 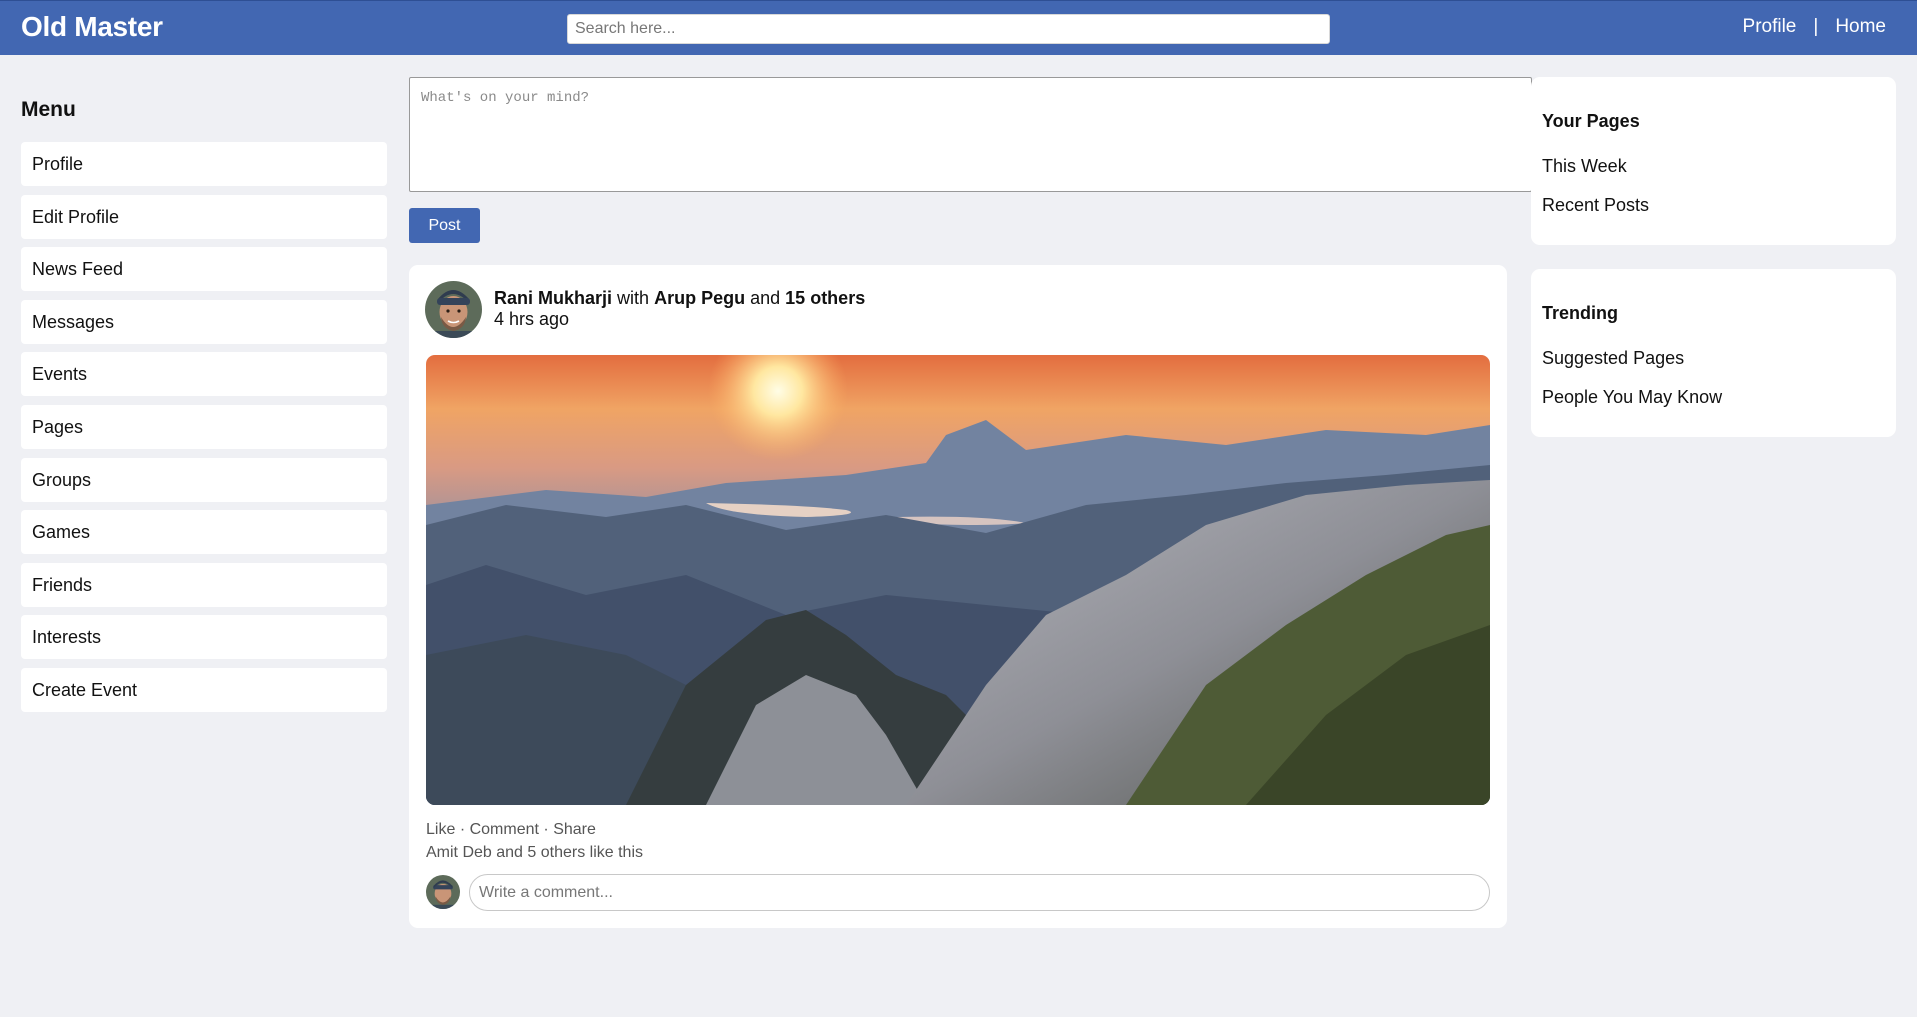 What do you see at coordinates (444, 225) in the screenshot?
I see `post-button: Post` at bounding box center [444, 225].